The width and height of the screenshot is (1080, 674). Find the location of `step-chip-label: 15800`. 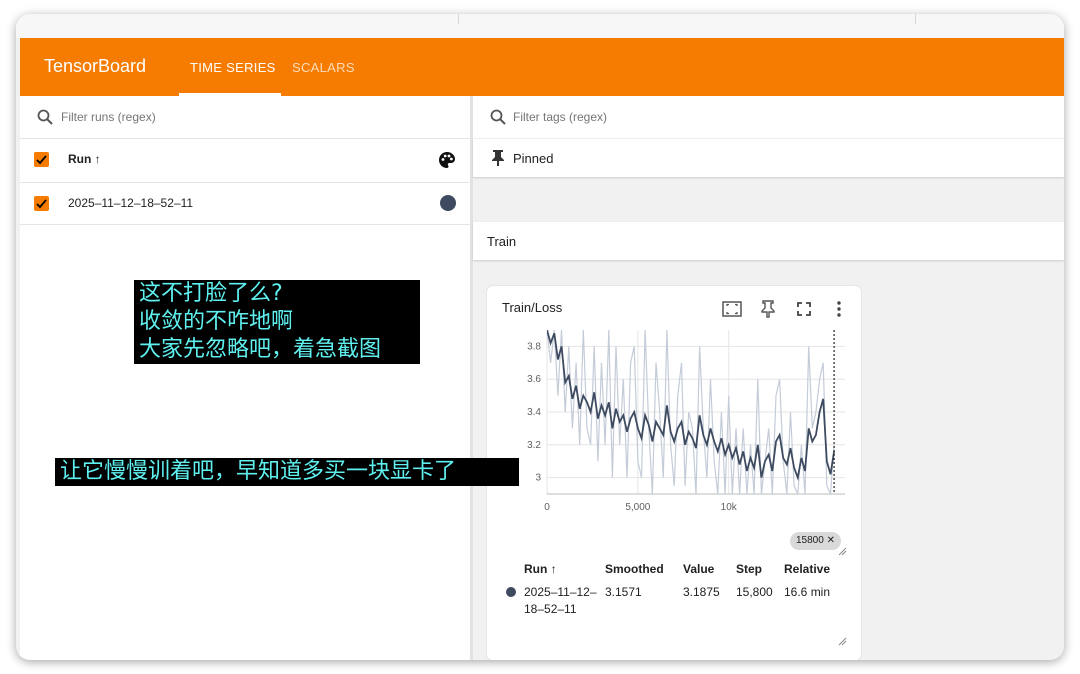

step-chip-label: 15800 is located at coordinates (810, 540).